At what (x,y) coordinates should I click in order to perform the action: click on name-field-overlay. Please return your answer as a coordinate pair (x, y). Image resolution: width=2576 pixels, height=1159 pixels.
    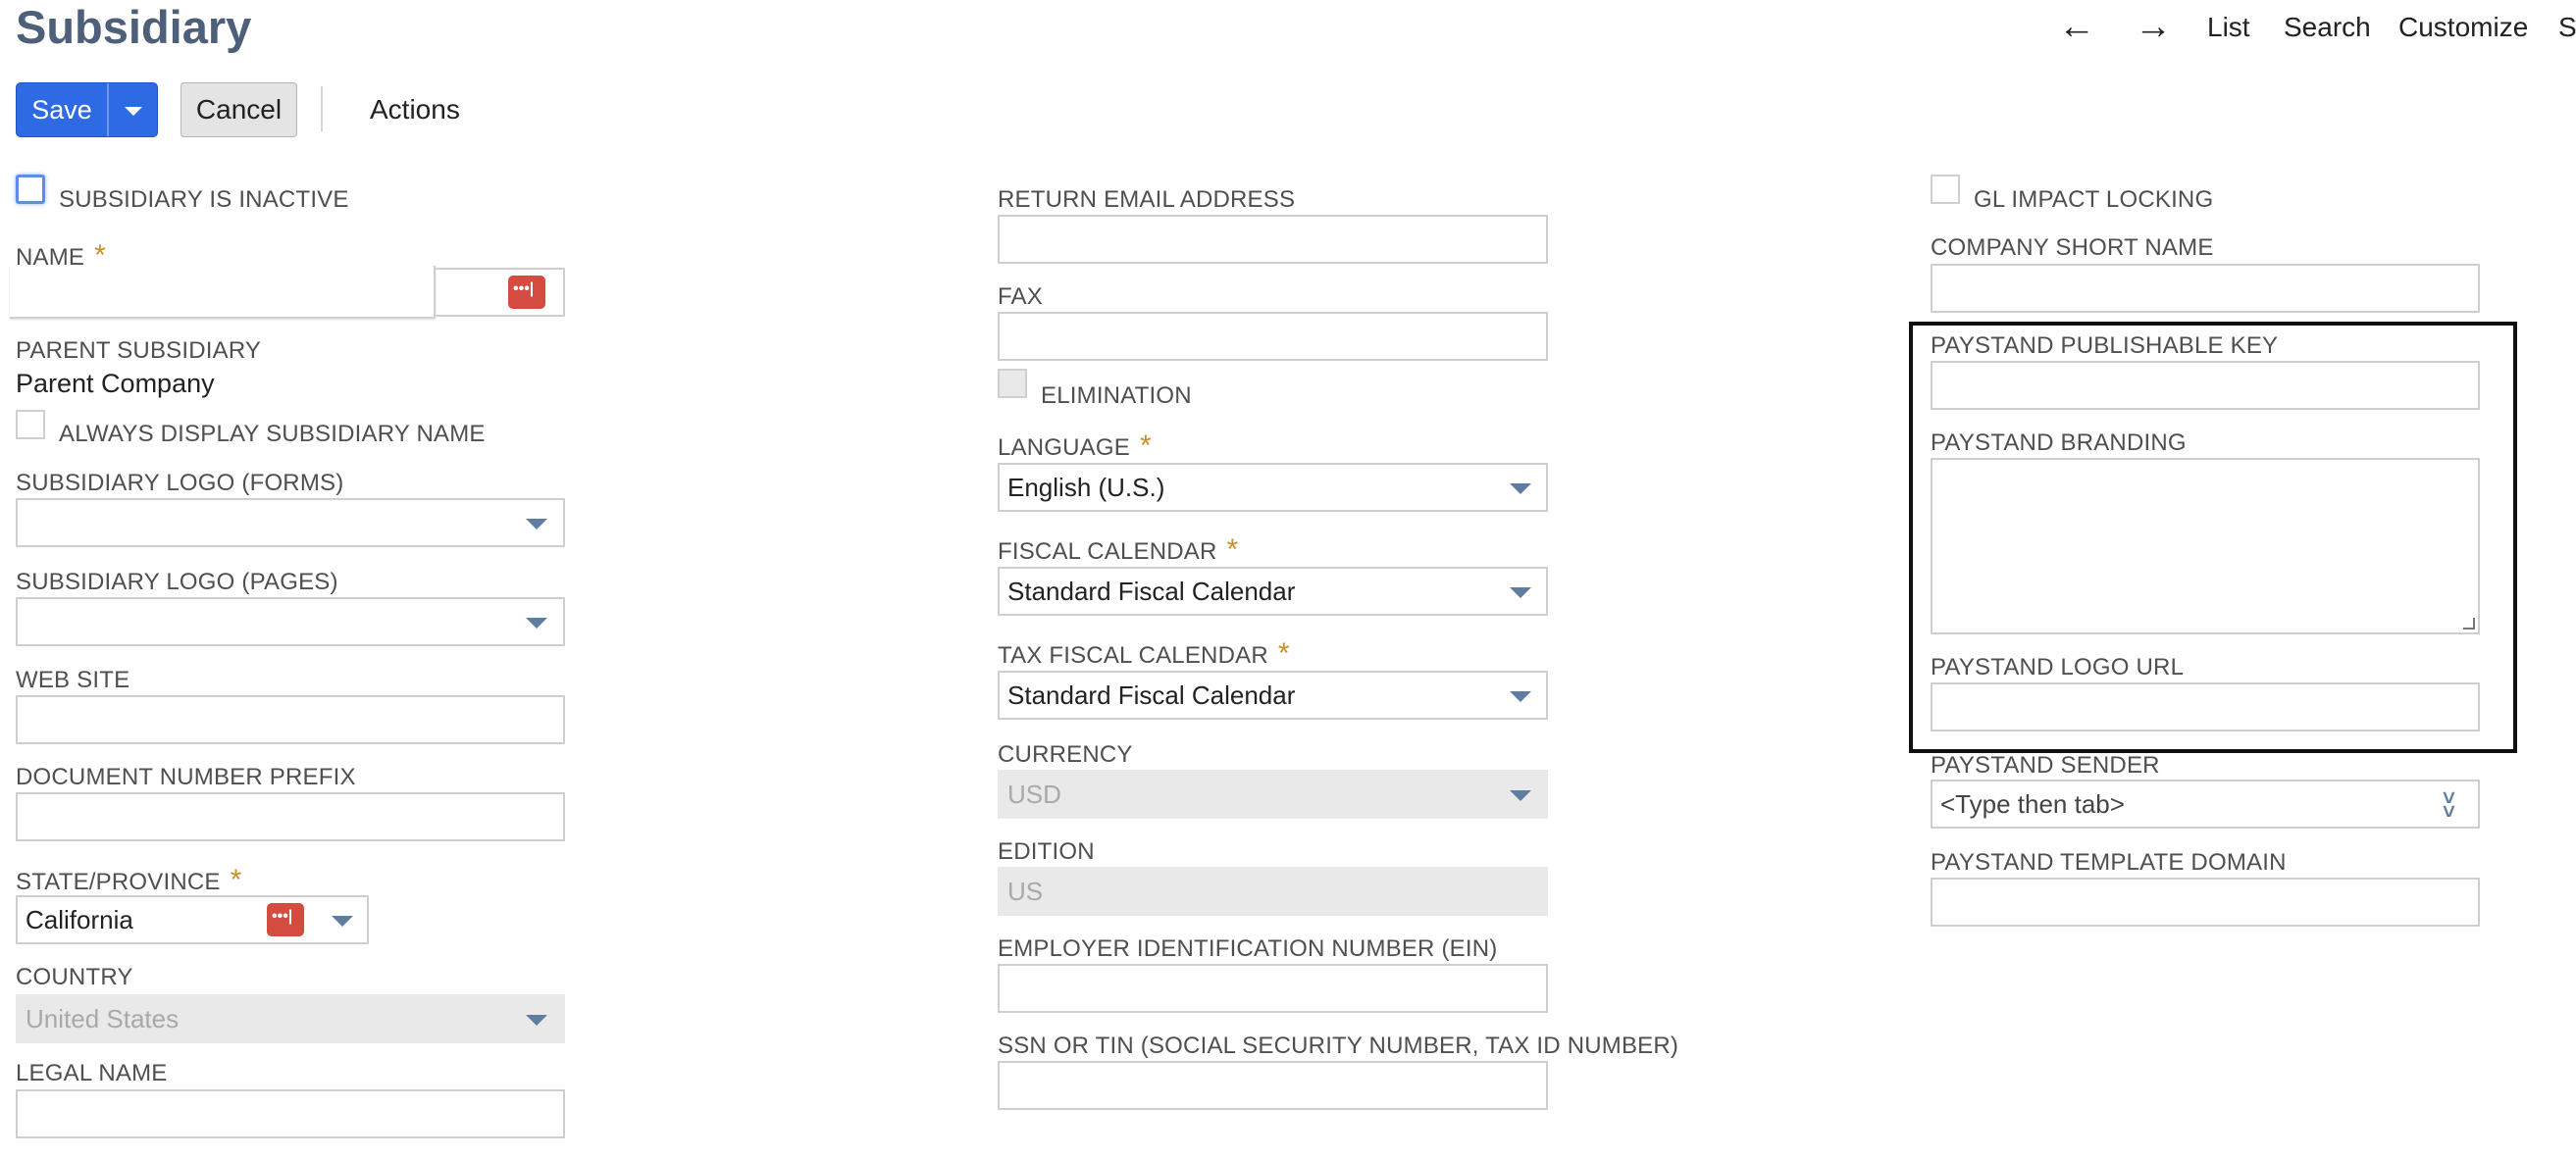
    Looking at the image, I should click on (223, 292).